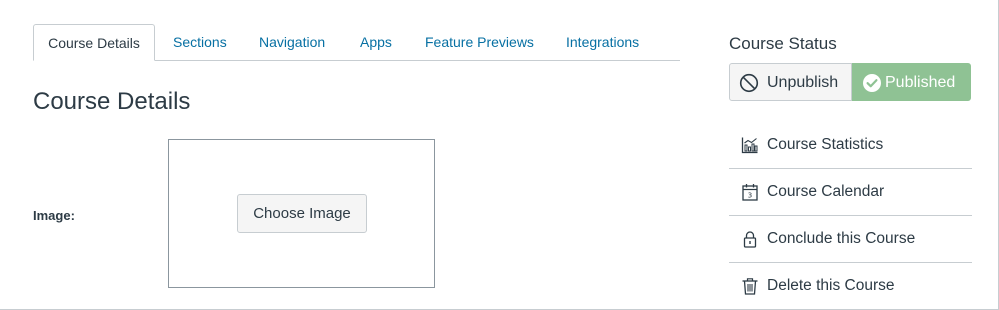 This screenshot has height=310, width=999. I want to click on course-calendar-label: Course Calendar, so click(826, 191).